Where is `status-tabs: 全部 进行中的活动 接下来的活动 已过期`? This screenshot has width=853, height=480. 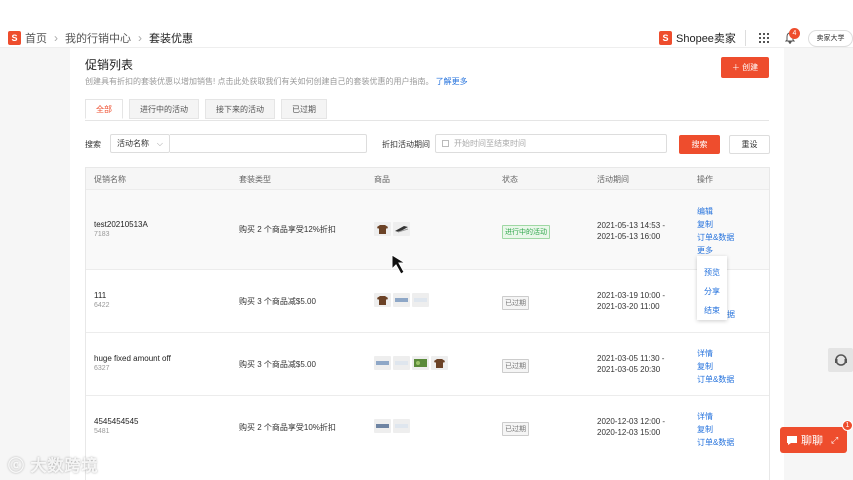 status-tabs: 全部 进行中的活动 接下来的活动 已过期 is located at coordinates (209, 109).